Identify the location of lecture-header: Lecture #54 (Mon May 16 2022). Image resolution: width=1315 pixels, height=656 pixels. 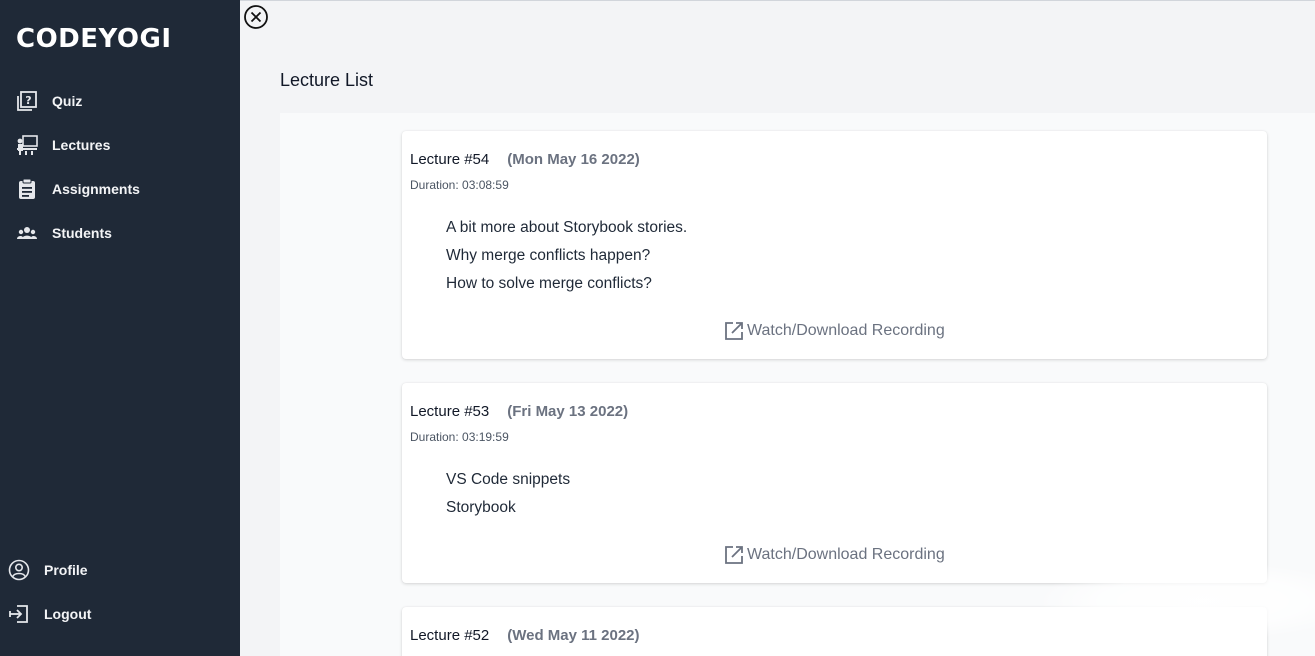
(525, 159).